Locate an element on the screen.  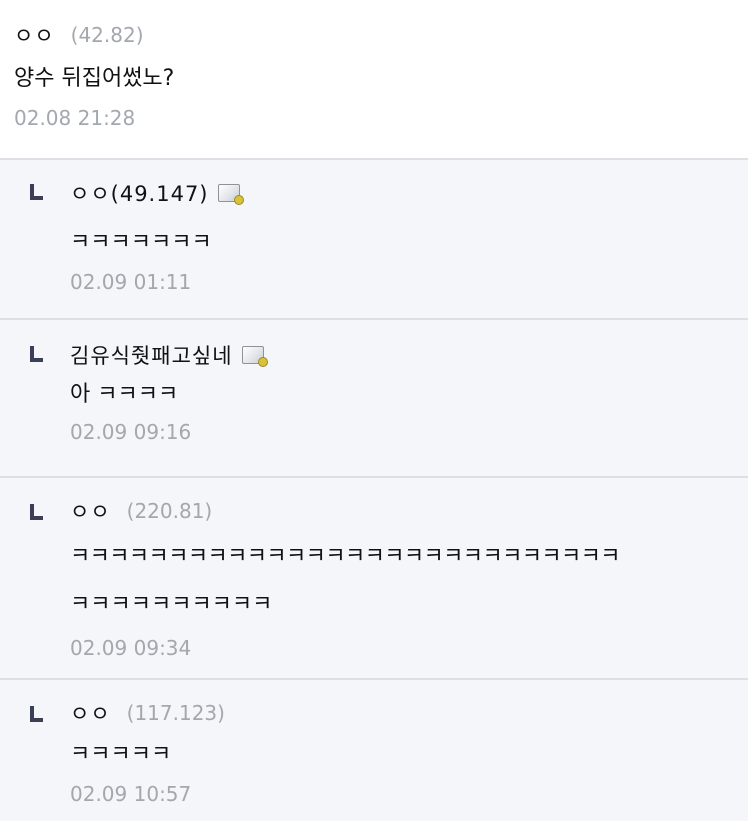
reply-text: ㅋㅋㅋㅋㅋㅋㅋ is located at coordinates (141, 242).